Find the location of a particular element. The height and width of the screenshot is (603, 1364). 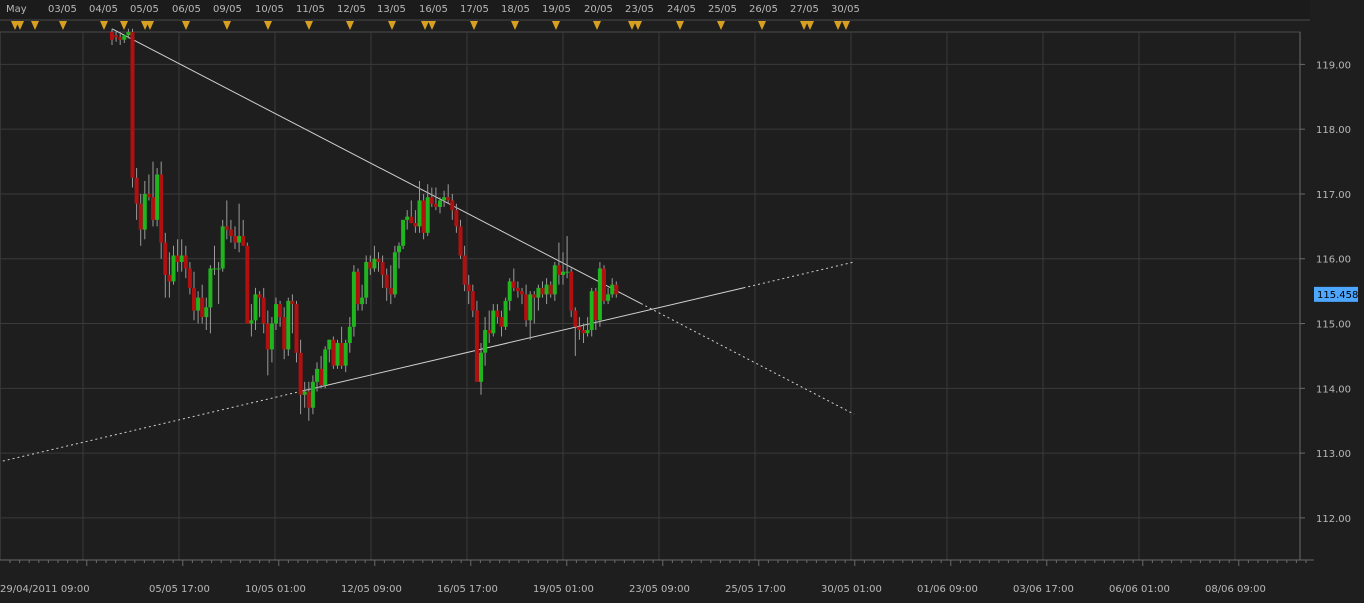

top-date-label: 18/05 is located at coordinates (515, 9).